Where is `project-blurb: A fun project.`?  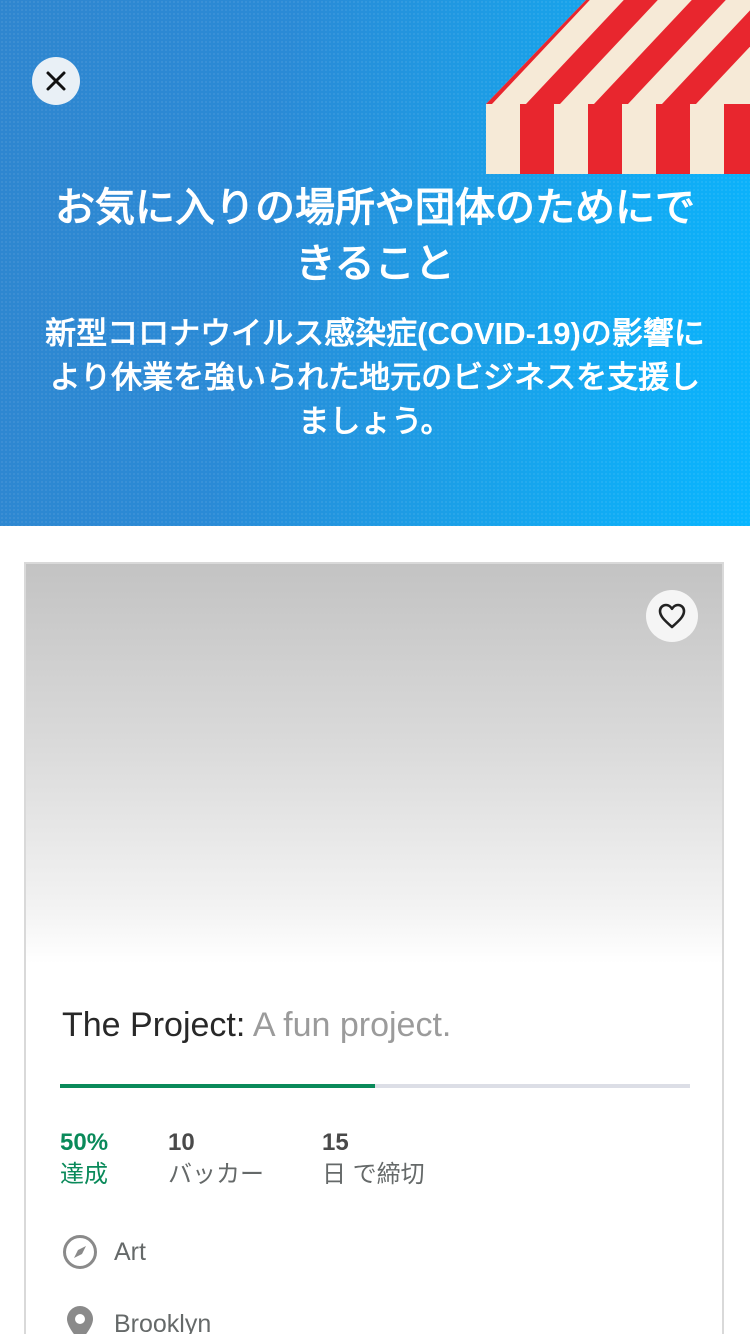
project-blurb: A fun project. is located at coordinates (352, 1025).